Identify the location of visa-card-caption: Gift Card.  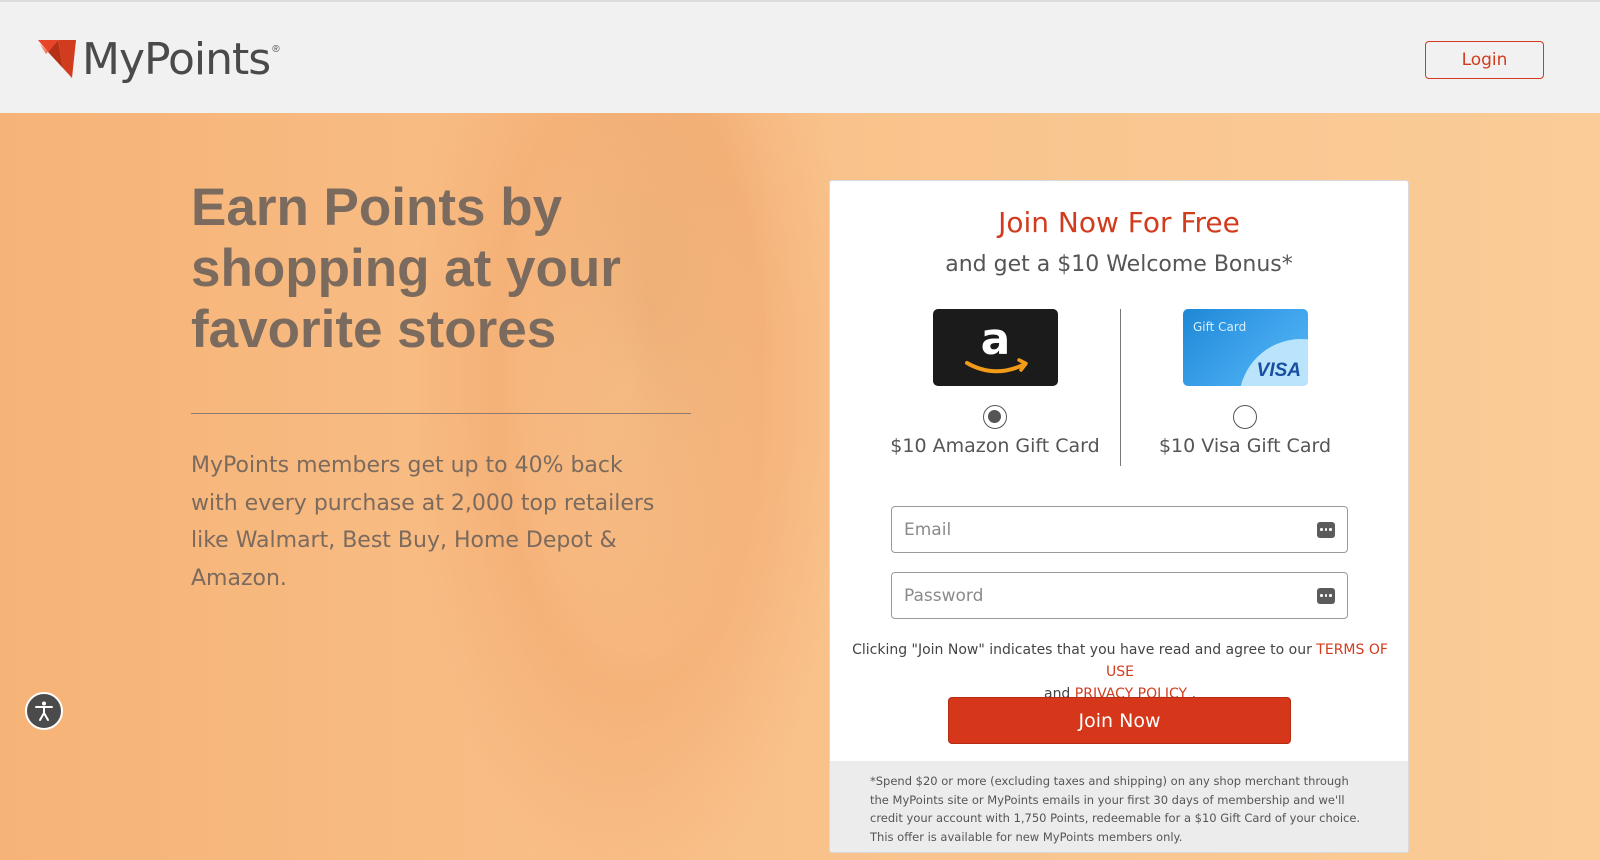
(1219, 327).